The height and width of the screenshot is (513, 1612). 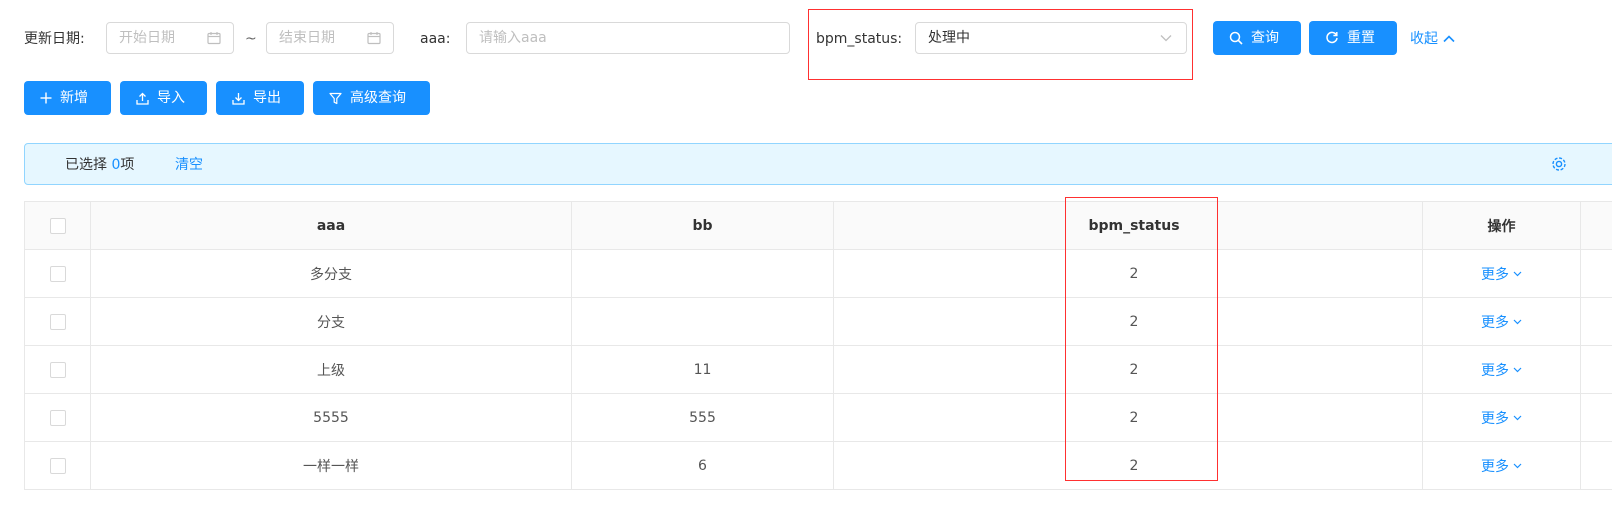 What do you see at coordinates (127, 165) in the screenshot?
I see `selection-suffix: 项` at bounding box center [127, 165].